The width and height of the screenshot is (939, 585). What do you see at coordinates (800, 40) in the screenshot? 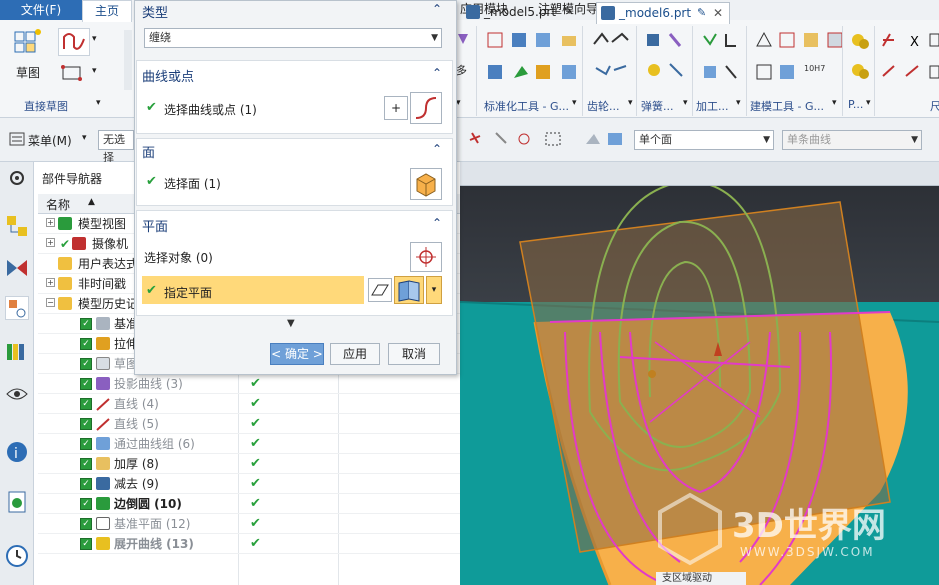
I see `modeling-tools-row1` at bounding box center [800, 40].